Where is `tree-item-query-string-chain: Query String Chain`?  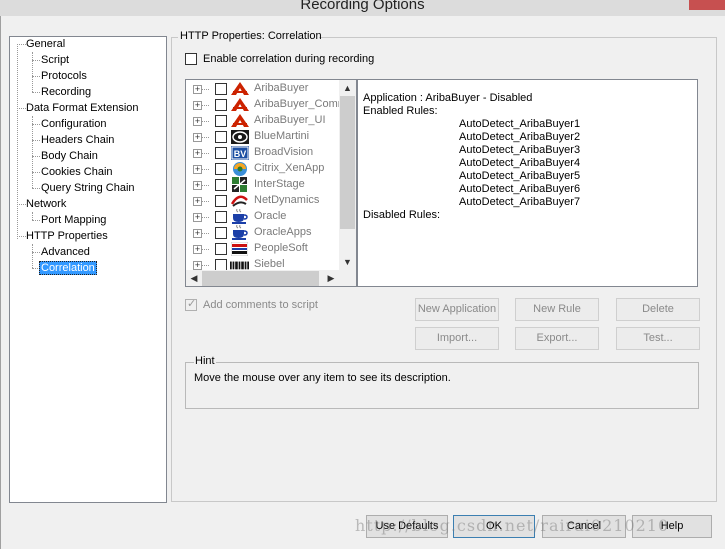 tree-item-query-string-chain: Query String Chain is located at coordinates (88, 188).